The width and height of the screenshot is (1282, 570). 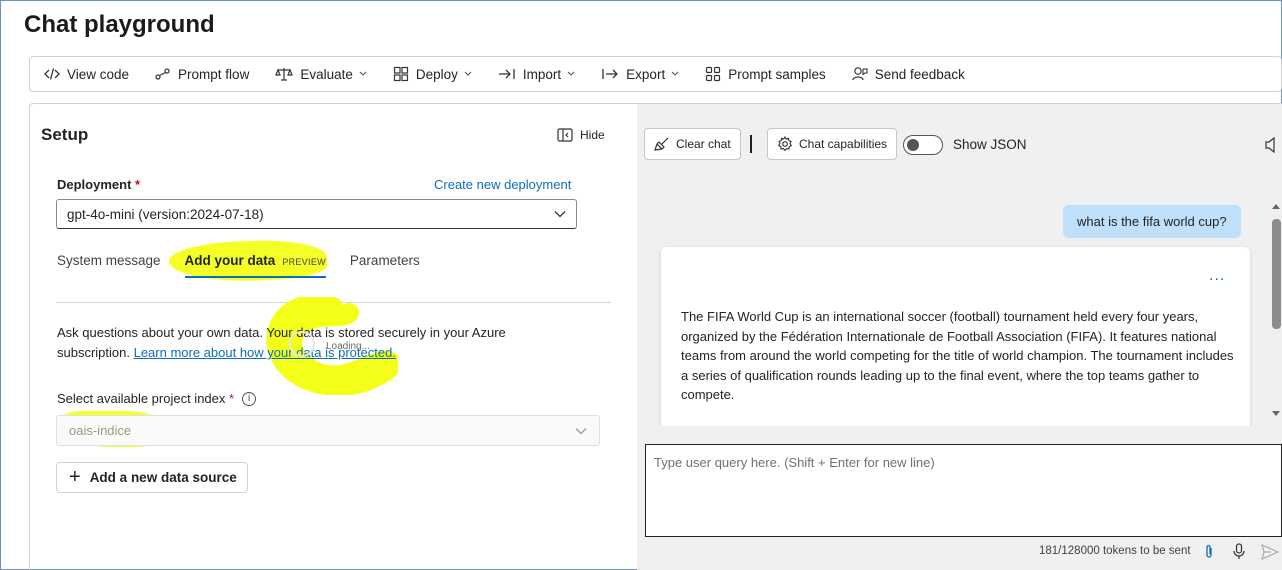 What do you see at coordinates (1115, 551) in the screenshot?
I see `token-count: 181/128000 tokens to be sent` at bounding box center [1115, 551].